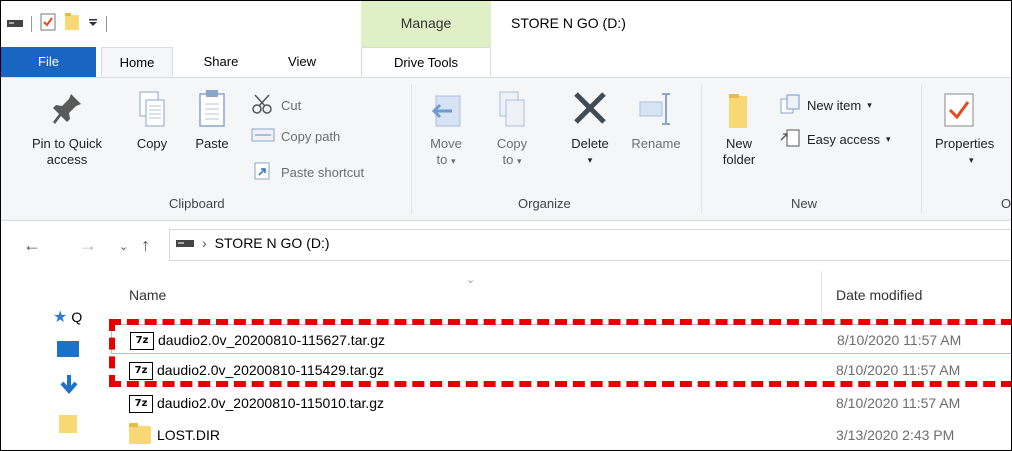  Describe the element at coordinates (590, 143) in the screenshot. I see `delete-label: Delete` at that location.